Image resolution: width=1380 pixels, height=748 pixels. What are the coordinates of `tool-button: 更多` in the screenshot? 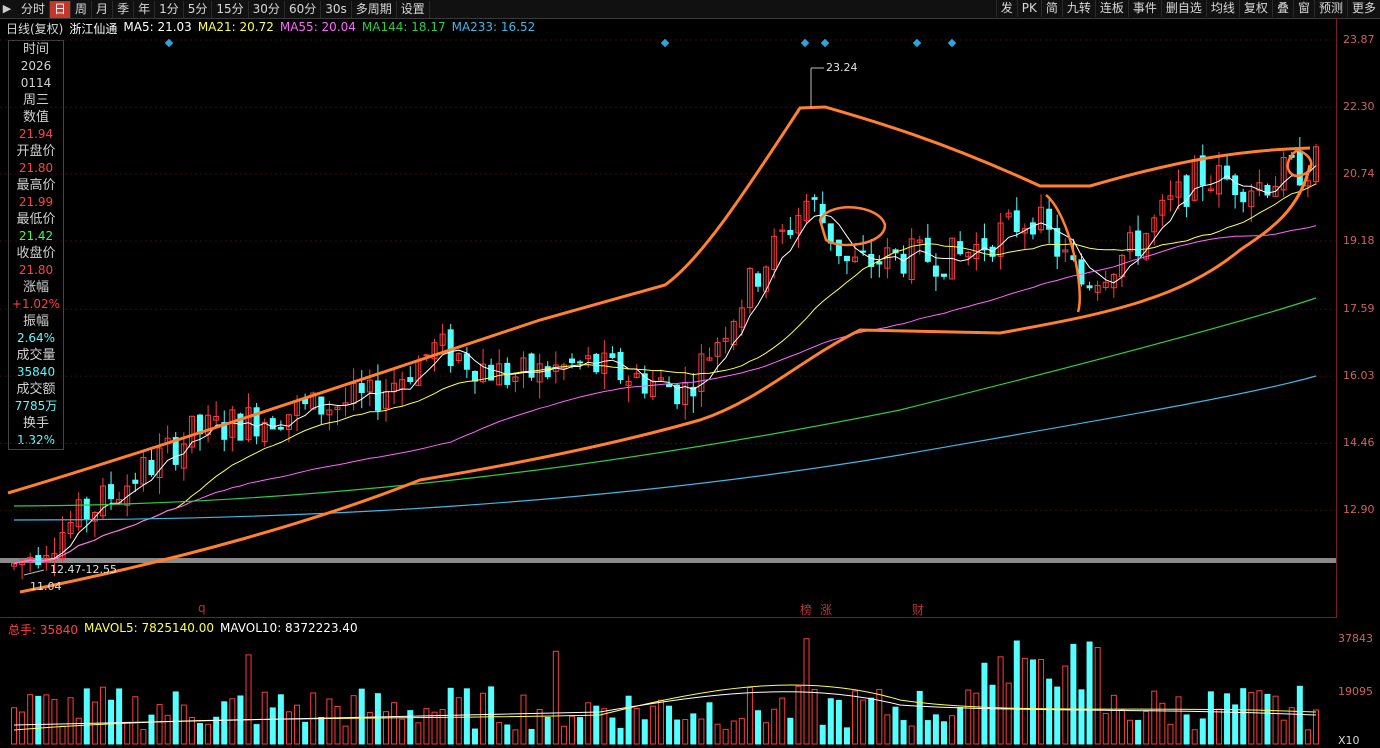 It's located at (1363, 8).